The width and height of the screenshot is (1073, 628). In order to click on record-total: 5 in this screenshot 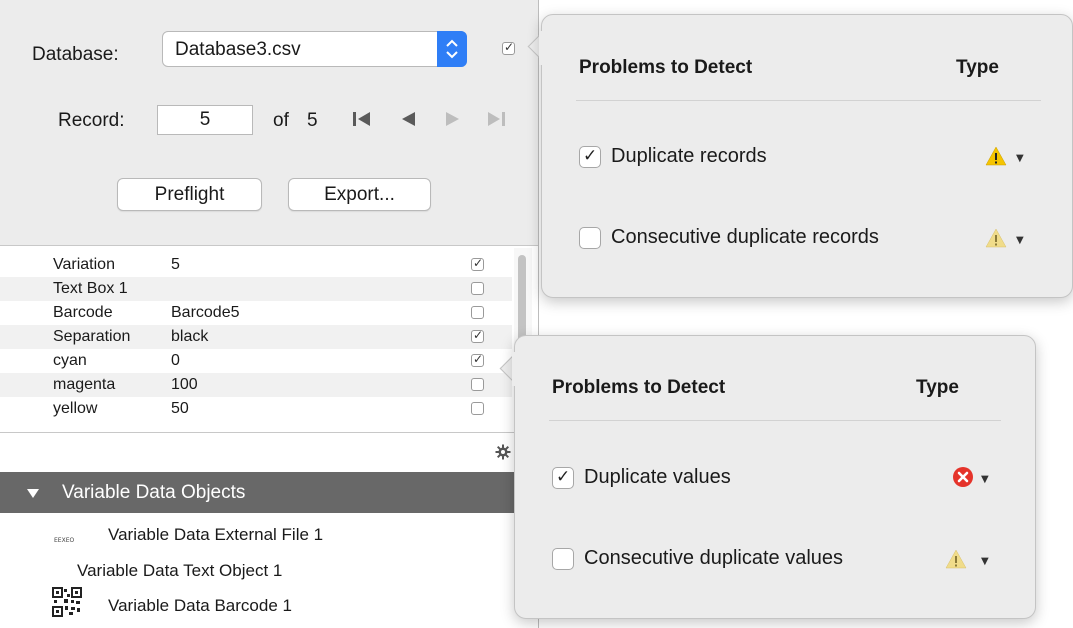, I will do `click(312, 120)`.